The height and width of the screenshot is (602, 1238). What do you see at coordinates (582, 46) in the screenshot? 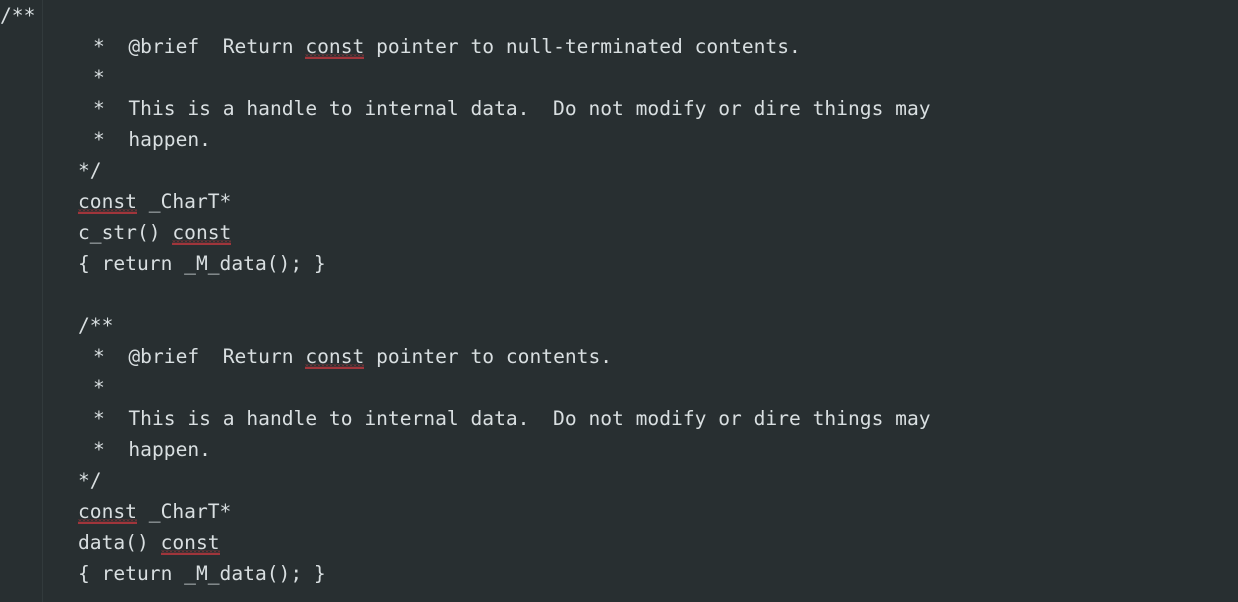
I see `code-text: pointer to null-terminated contents.` at bounding box center [582, 46].